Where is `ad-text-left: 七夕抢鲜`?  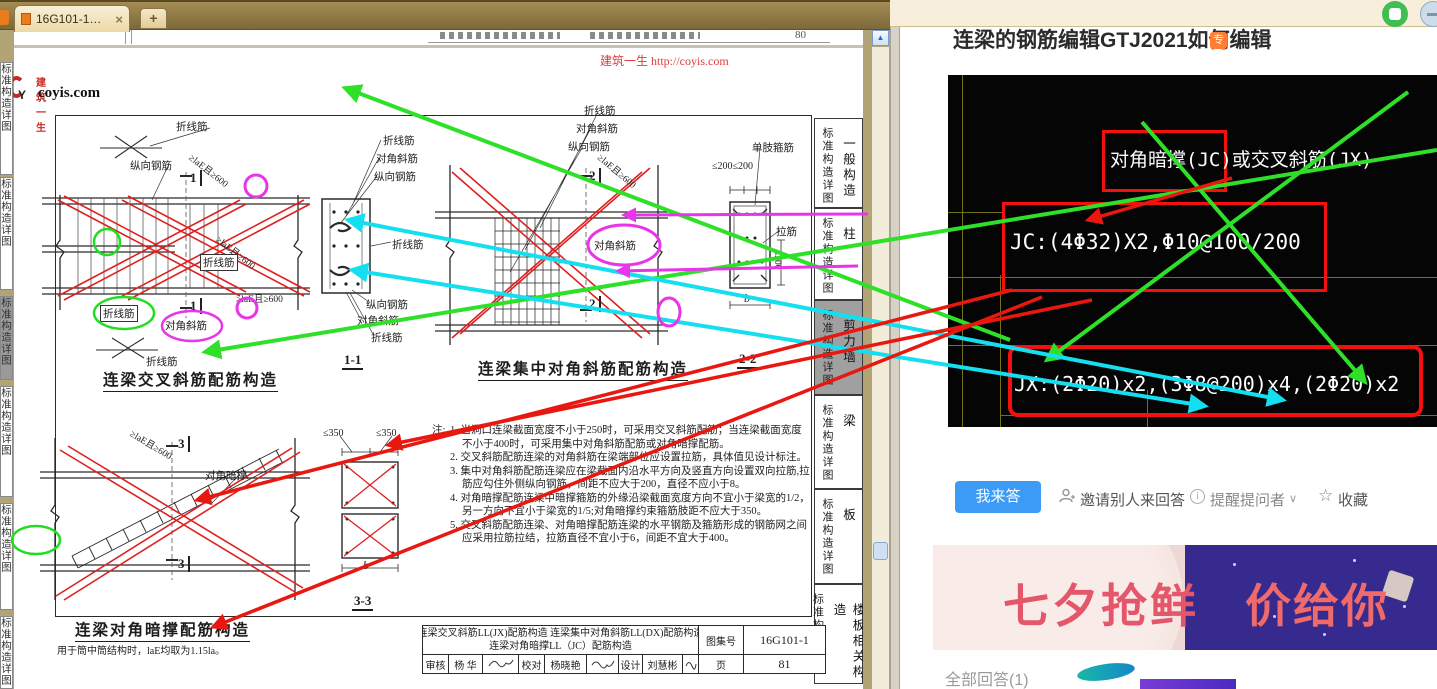 ad-text-left: 七夕抢鲜 is located at coordinates (1101, 606).